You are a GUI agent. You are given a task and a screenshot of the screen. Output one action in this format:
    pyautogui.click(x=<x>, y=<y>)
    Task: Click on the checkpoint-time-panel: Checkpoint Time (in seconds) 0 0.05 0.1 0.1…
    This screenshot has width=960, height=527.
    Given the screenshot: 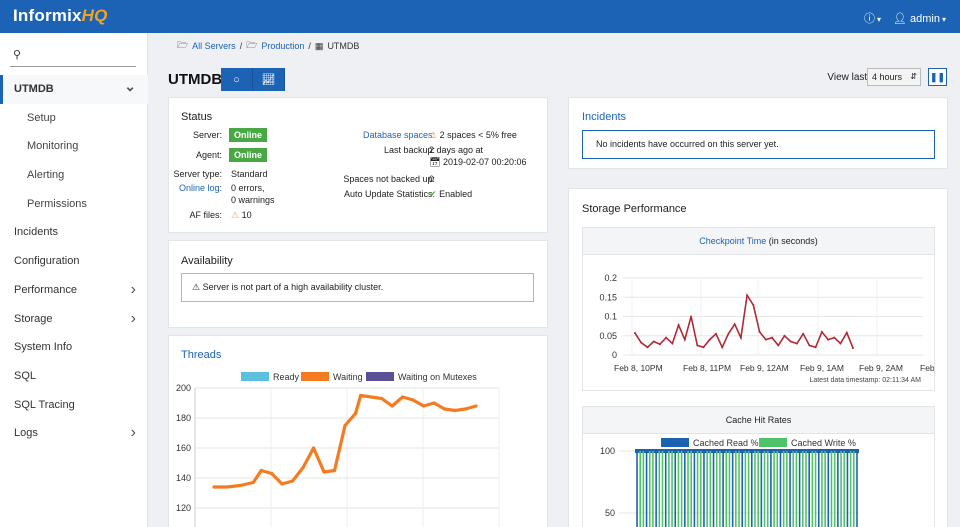 What is the action you would take?
    pyautogui.click(x=758, y=309)
    